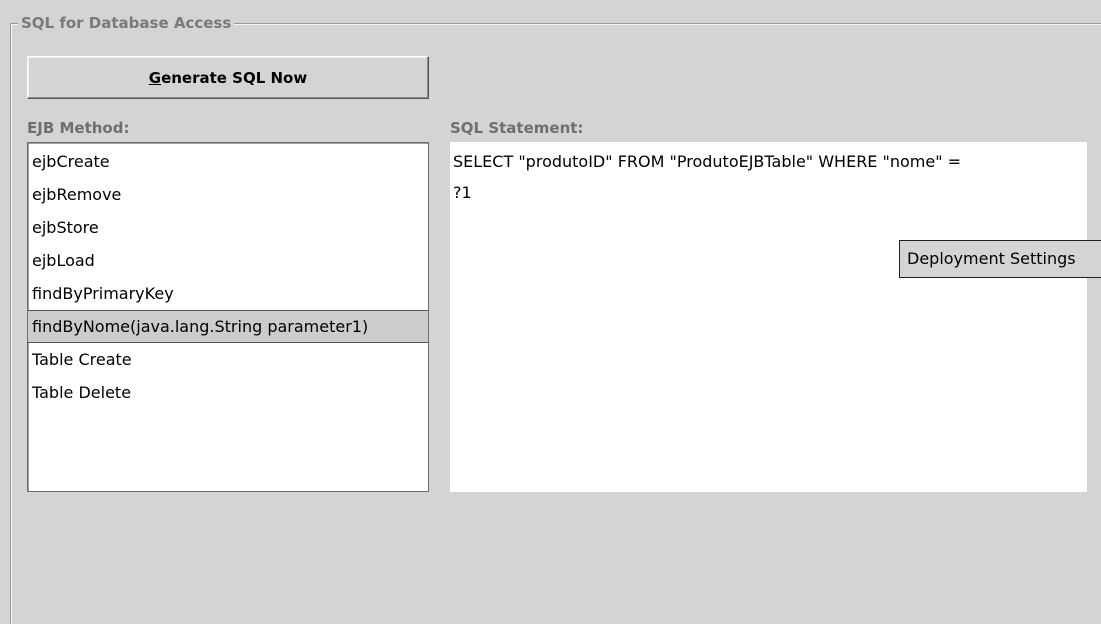  I want to click on list-item-findbyprimarykey: findByPrimaryKey, so click(228, 293).